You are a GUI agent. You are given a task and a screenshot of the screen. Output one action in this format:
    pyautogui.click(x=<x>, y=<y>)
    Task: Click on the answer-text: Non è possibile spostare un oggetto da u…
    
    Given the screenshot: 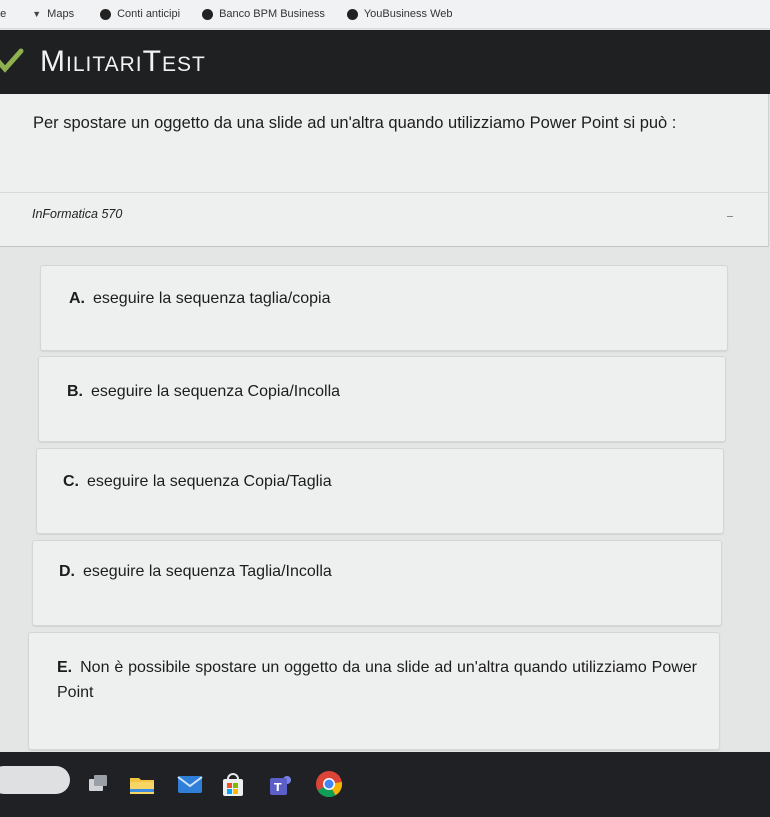 What is the action you would take?
    pyautogui.click(x=377, y=680)
    